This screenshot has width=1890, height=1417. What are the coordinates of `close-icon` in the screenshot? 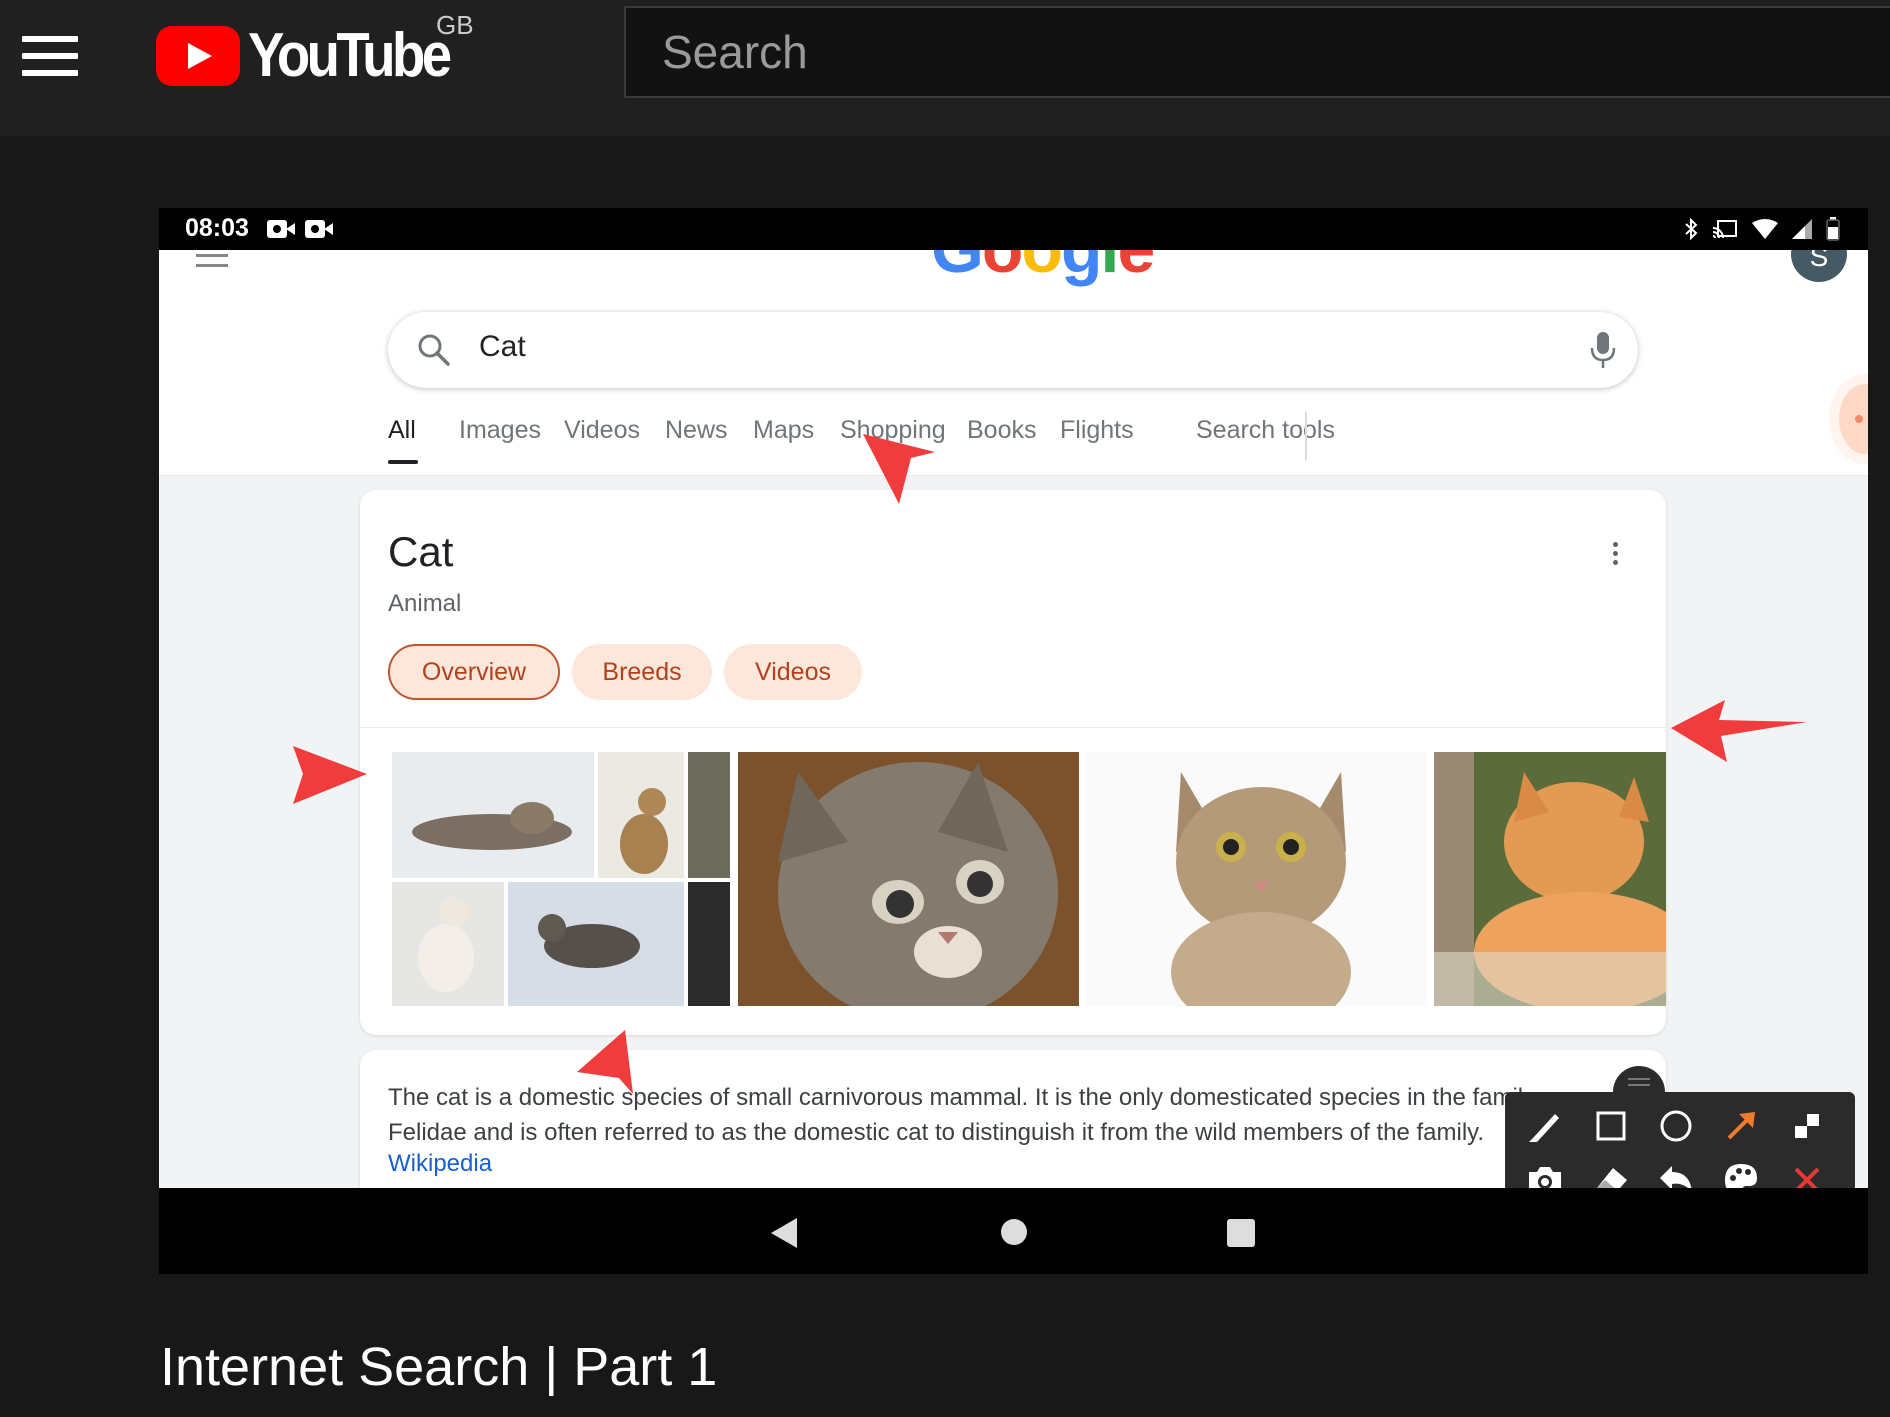 It's located at (1807, 1174).